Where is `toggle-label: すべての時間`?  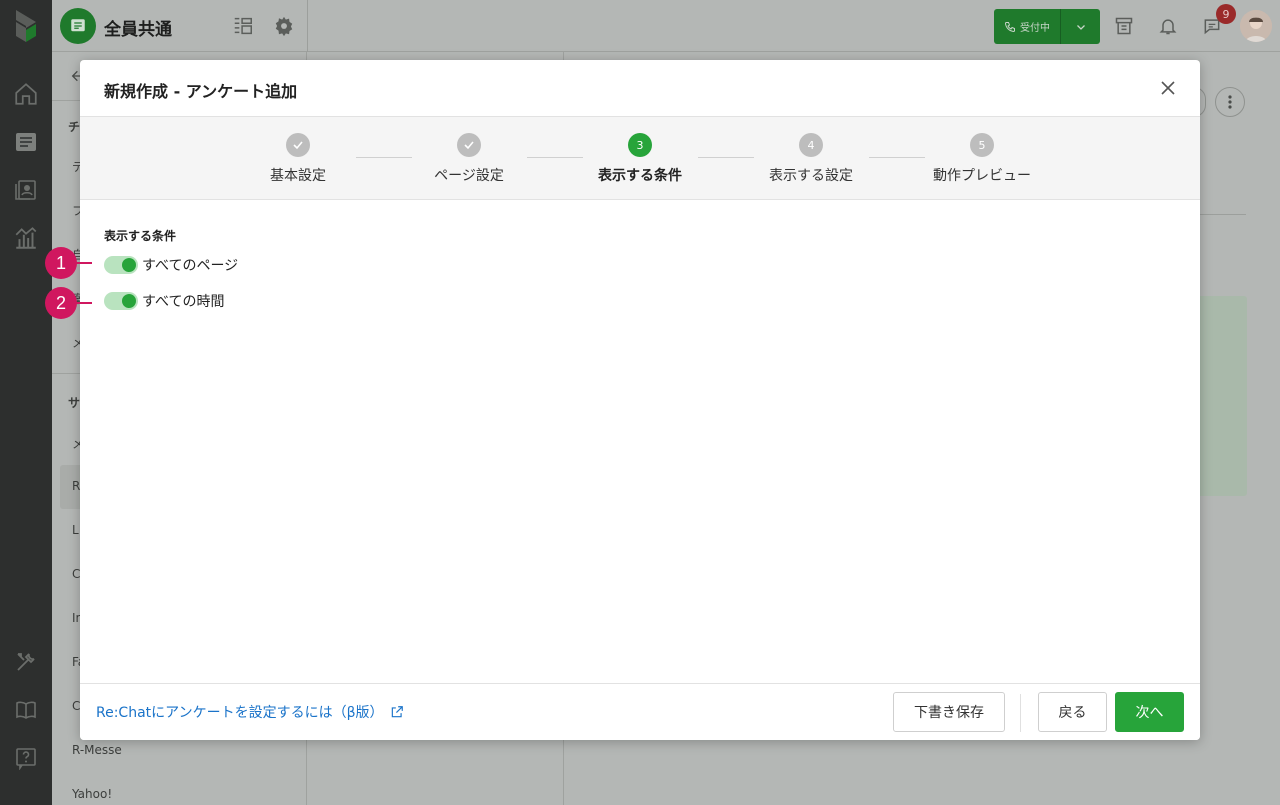
toggle-label: すべての時間 is located at coordinates (183, 302).